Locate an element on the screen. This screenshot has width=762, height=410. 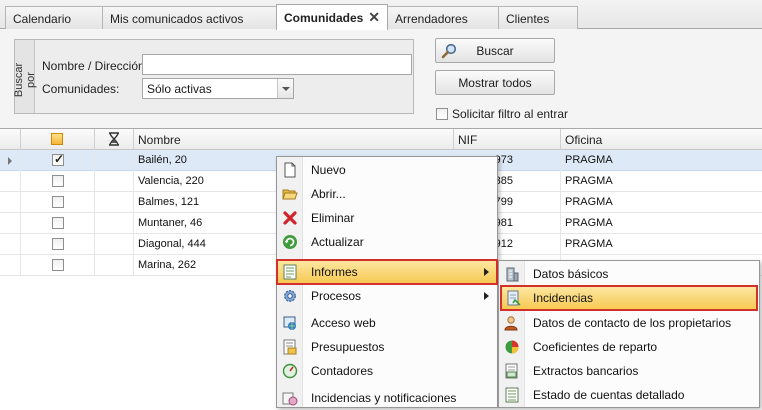
select-all-icon is located at coordinates (57, 139).